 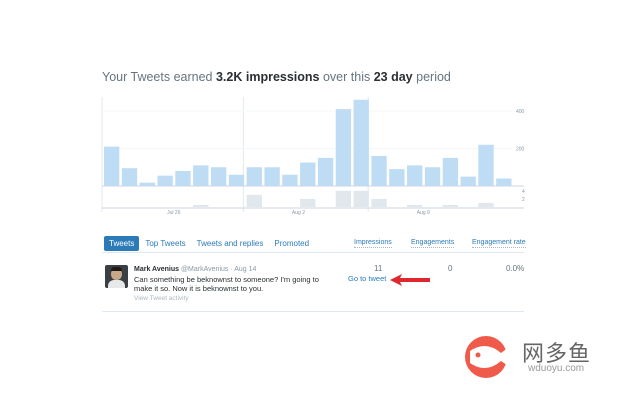 What do you see at coordinates (161, 298) in the screenshot?
I see `view-tweet-activity-link: View Tweet activity` at bounding box center [161, 298].